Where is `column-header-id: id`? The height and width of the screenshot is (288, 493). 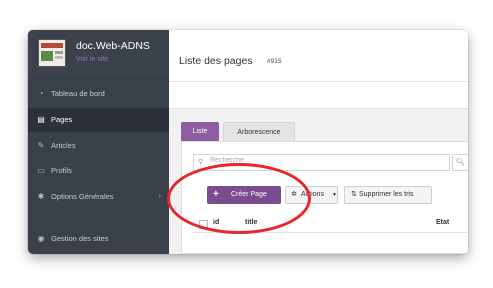
column-header-id: id is located at coordinates (216, 222).